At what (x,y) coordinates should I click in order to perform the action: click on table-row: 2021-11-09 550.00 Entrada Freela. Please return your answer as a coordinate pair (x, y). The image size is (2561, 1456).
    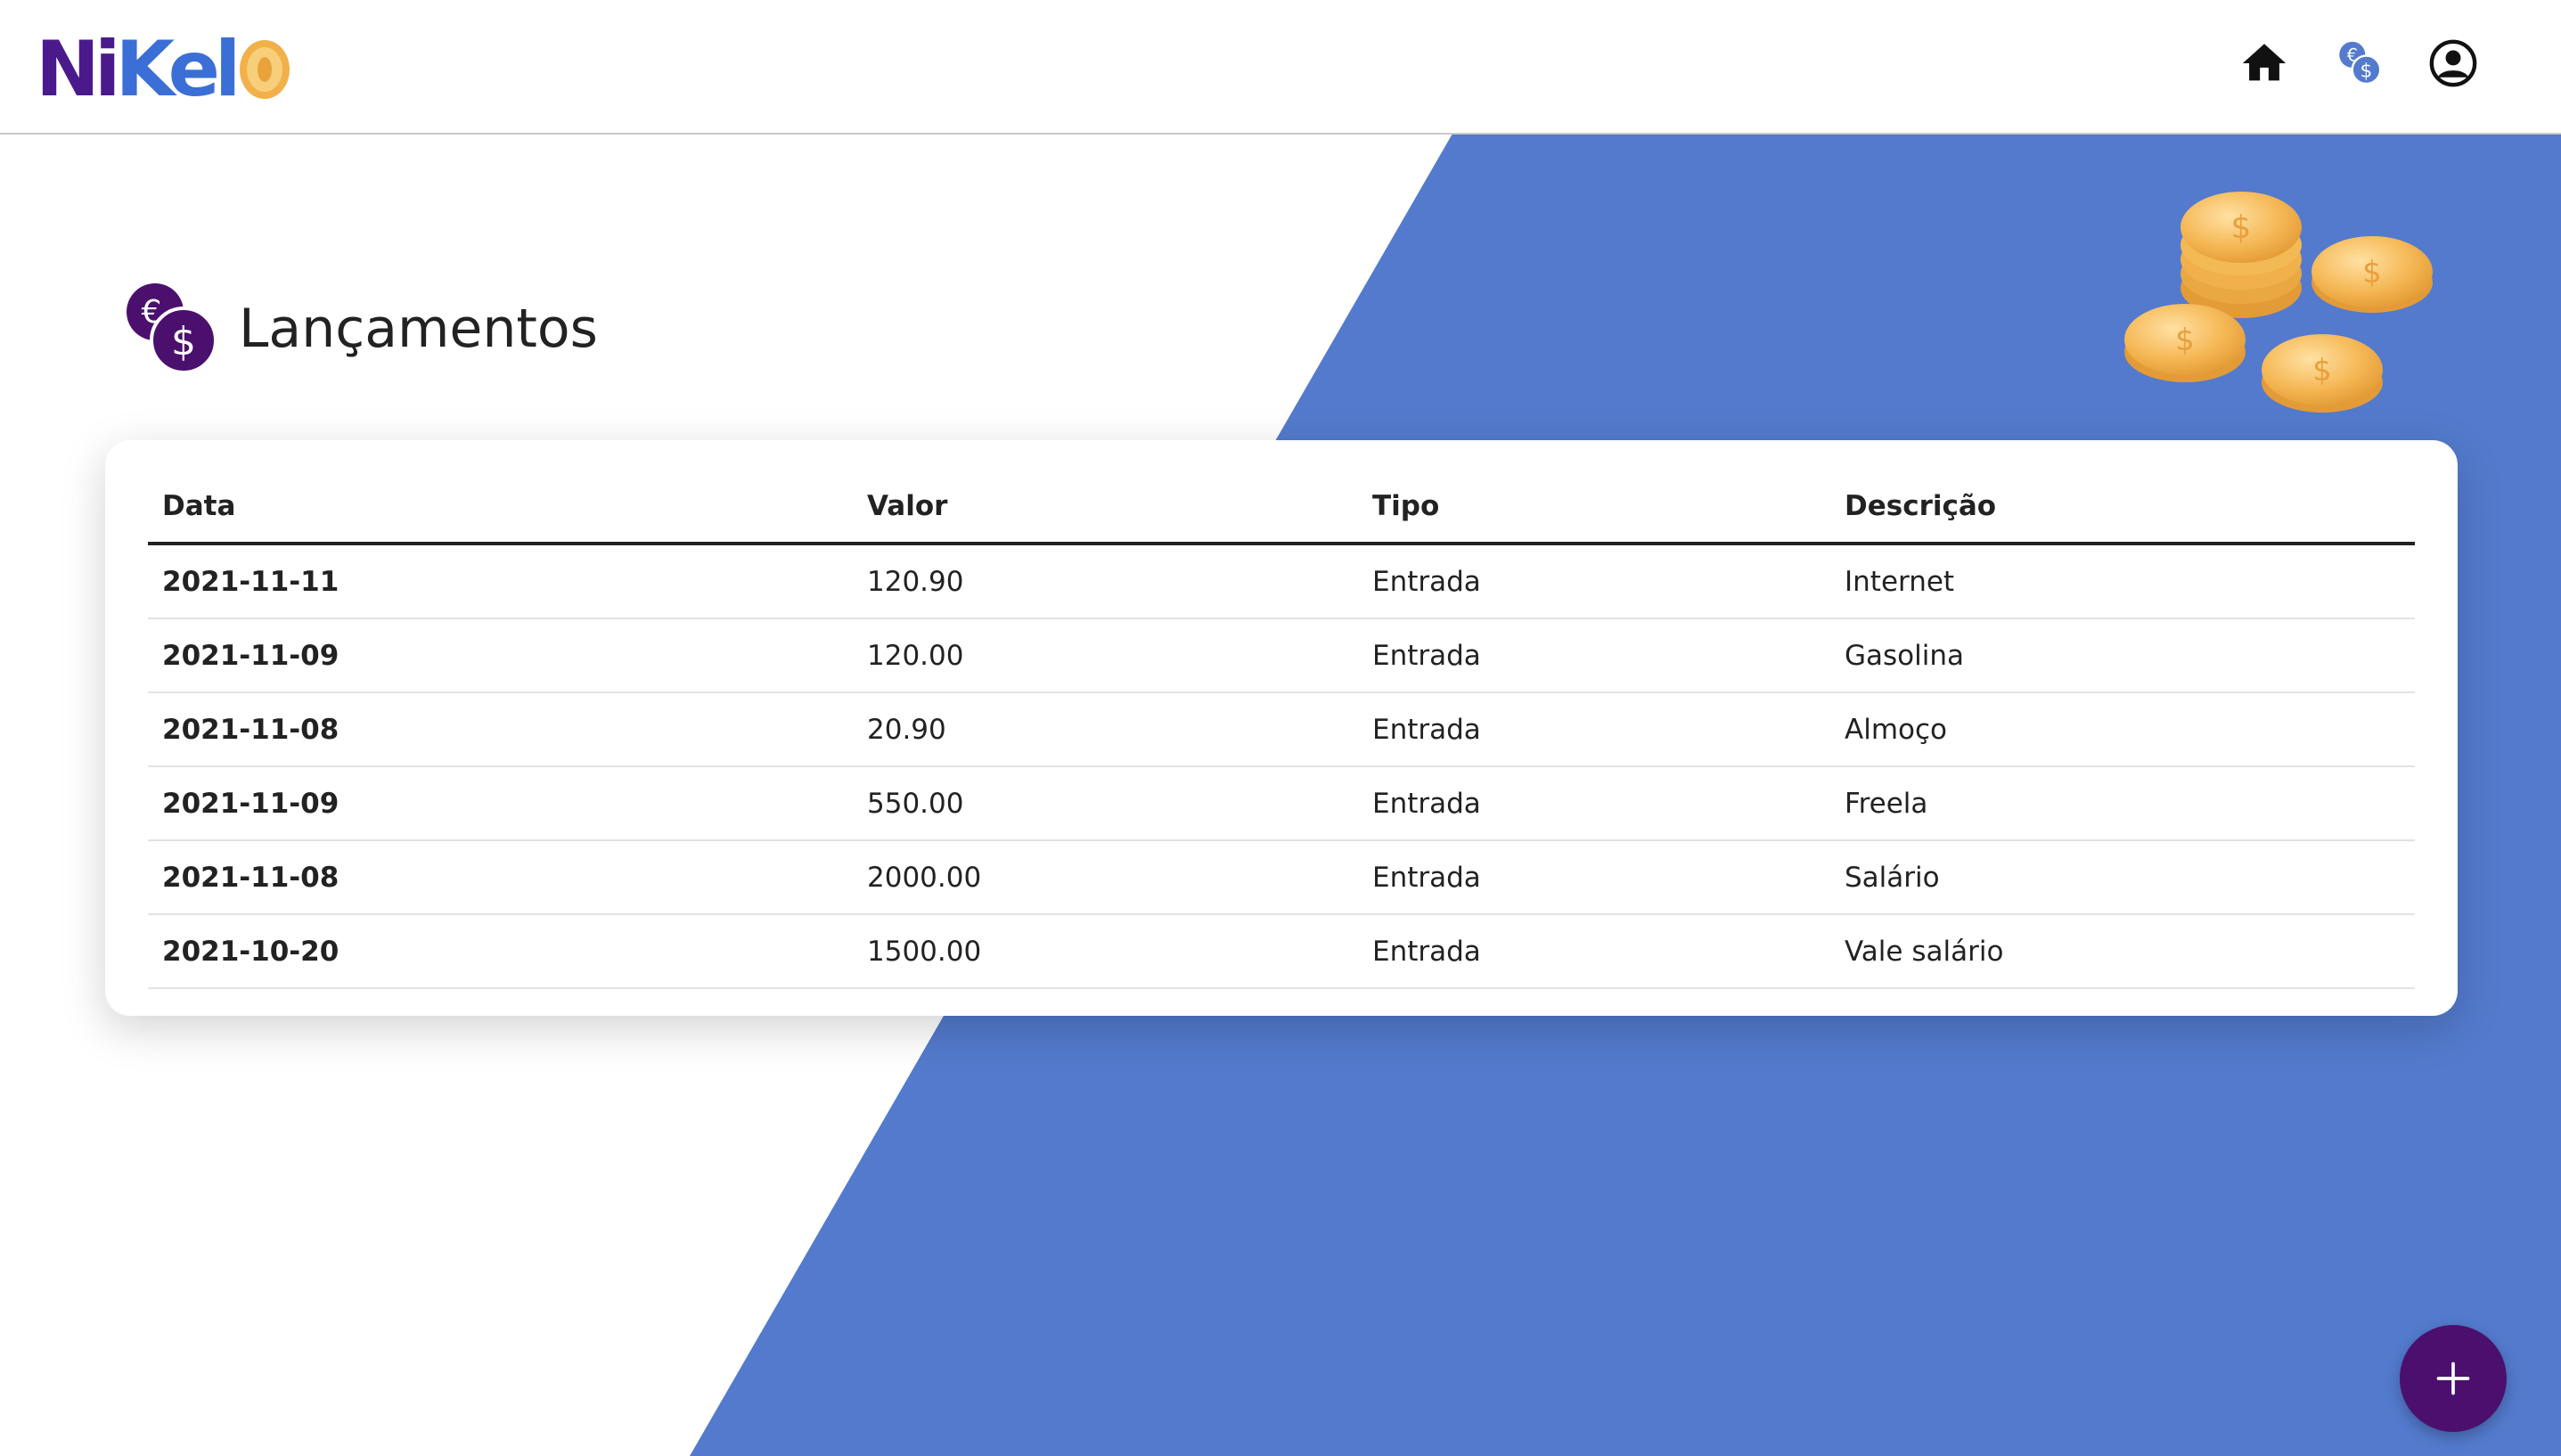
    Looking at the image, I should click on (1281, 804).